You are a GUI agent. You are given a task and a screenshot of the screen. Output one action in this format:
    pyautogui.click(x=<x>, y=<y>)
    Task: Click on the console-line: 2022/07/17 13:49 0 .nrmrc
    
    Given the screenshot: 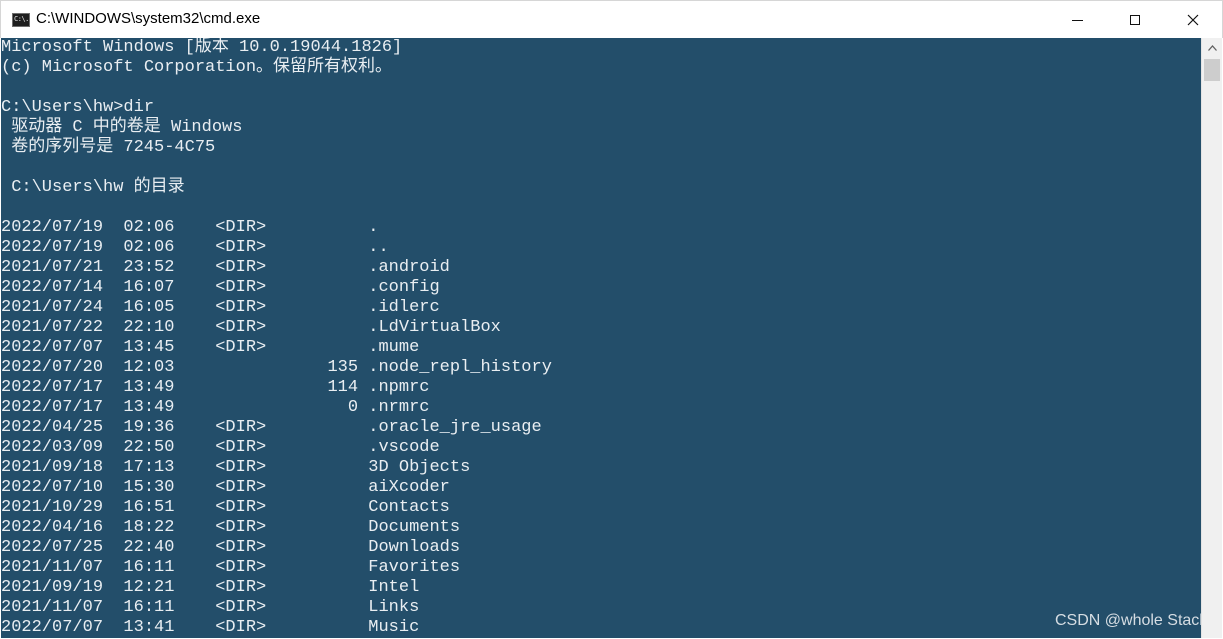 What is the action you would take?
    pyautogui.click(x=215, y=407)
    